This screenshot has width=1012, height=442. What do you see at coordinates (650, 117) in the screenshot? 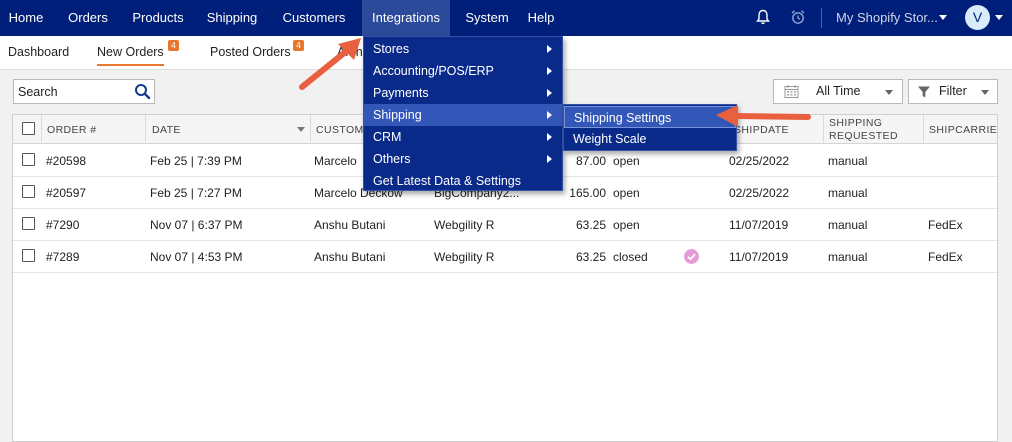
I see `submenu-item-shipping-settings: Shipping Settings` at bounding box center [650, 117].